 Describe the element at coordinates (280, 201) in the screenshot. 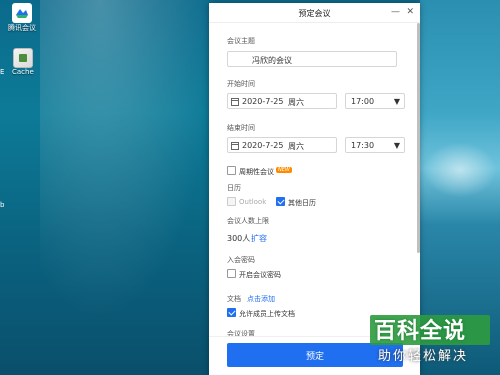

I see `other-calendar-checkbox` at that location.